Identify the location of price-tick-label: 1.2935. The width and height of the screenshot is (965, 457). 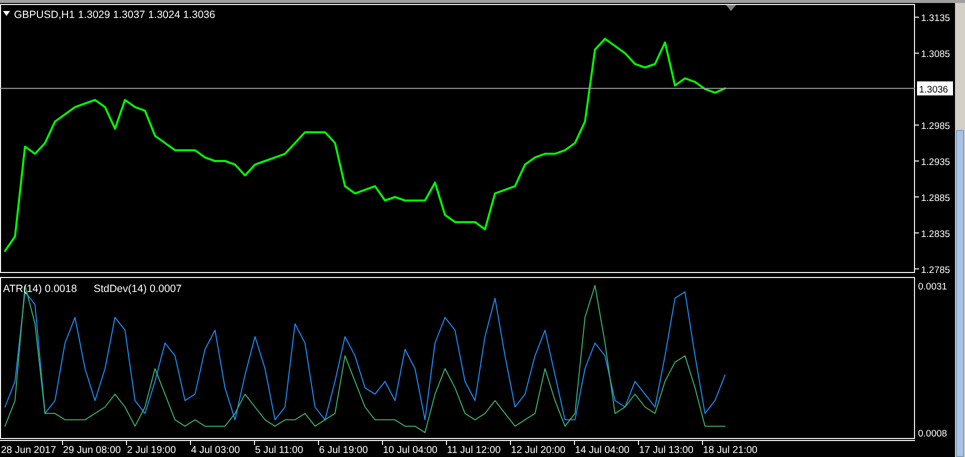
(935, 162).